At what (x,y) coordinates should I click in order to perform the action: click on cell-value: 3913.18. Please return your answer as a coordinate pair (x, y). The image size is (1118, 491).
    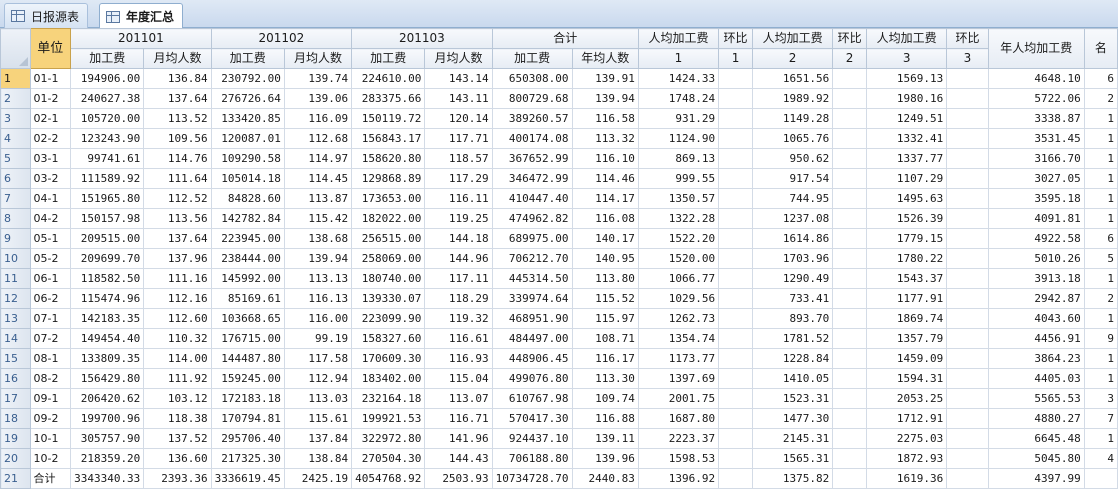
    Looking at the image, I should click on (1036, 278).